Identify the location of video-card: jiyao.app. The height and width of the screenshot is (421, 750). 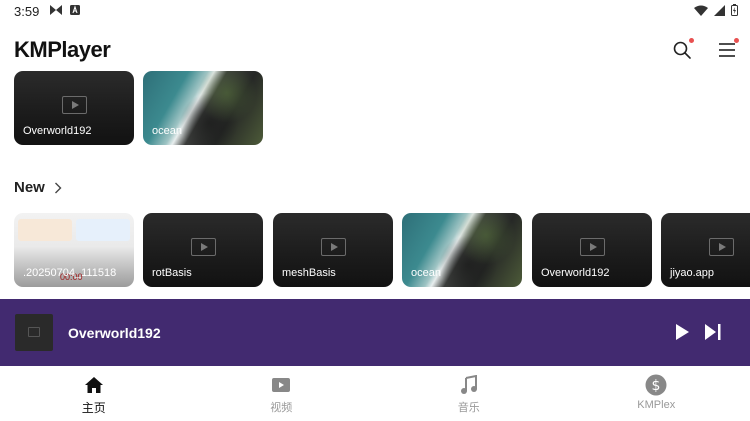
(705, 250).